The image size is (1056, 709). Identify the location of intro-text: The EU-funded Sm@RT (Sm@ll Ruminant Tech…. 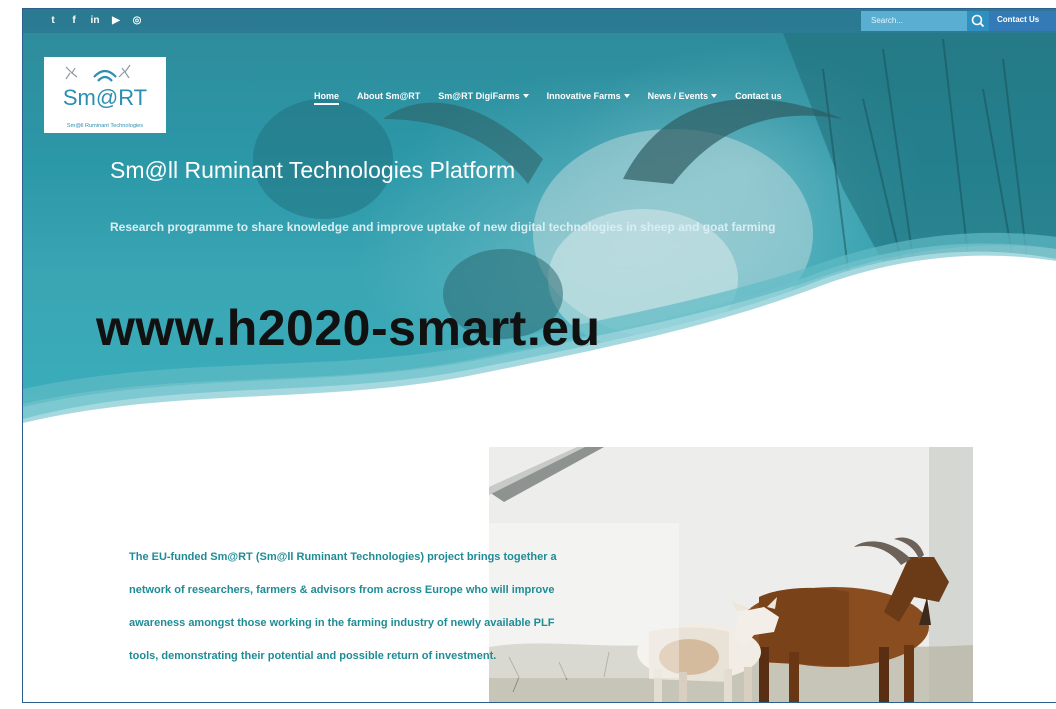
(394, 613).